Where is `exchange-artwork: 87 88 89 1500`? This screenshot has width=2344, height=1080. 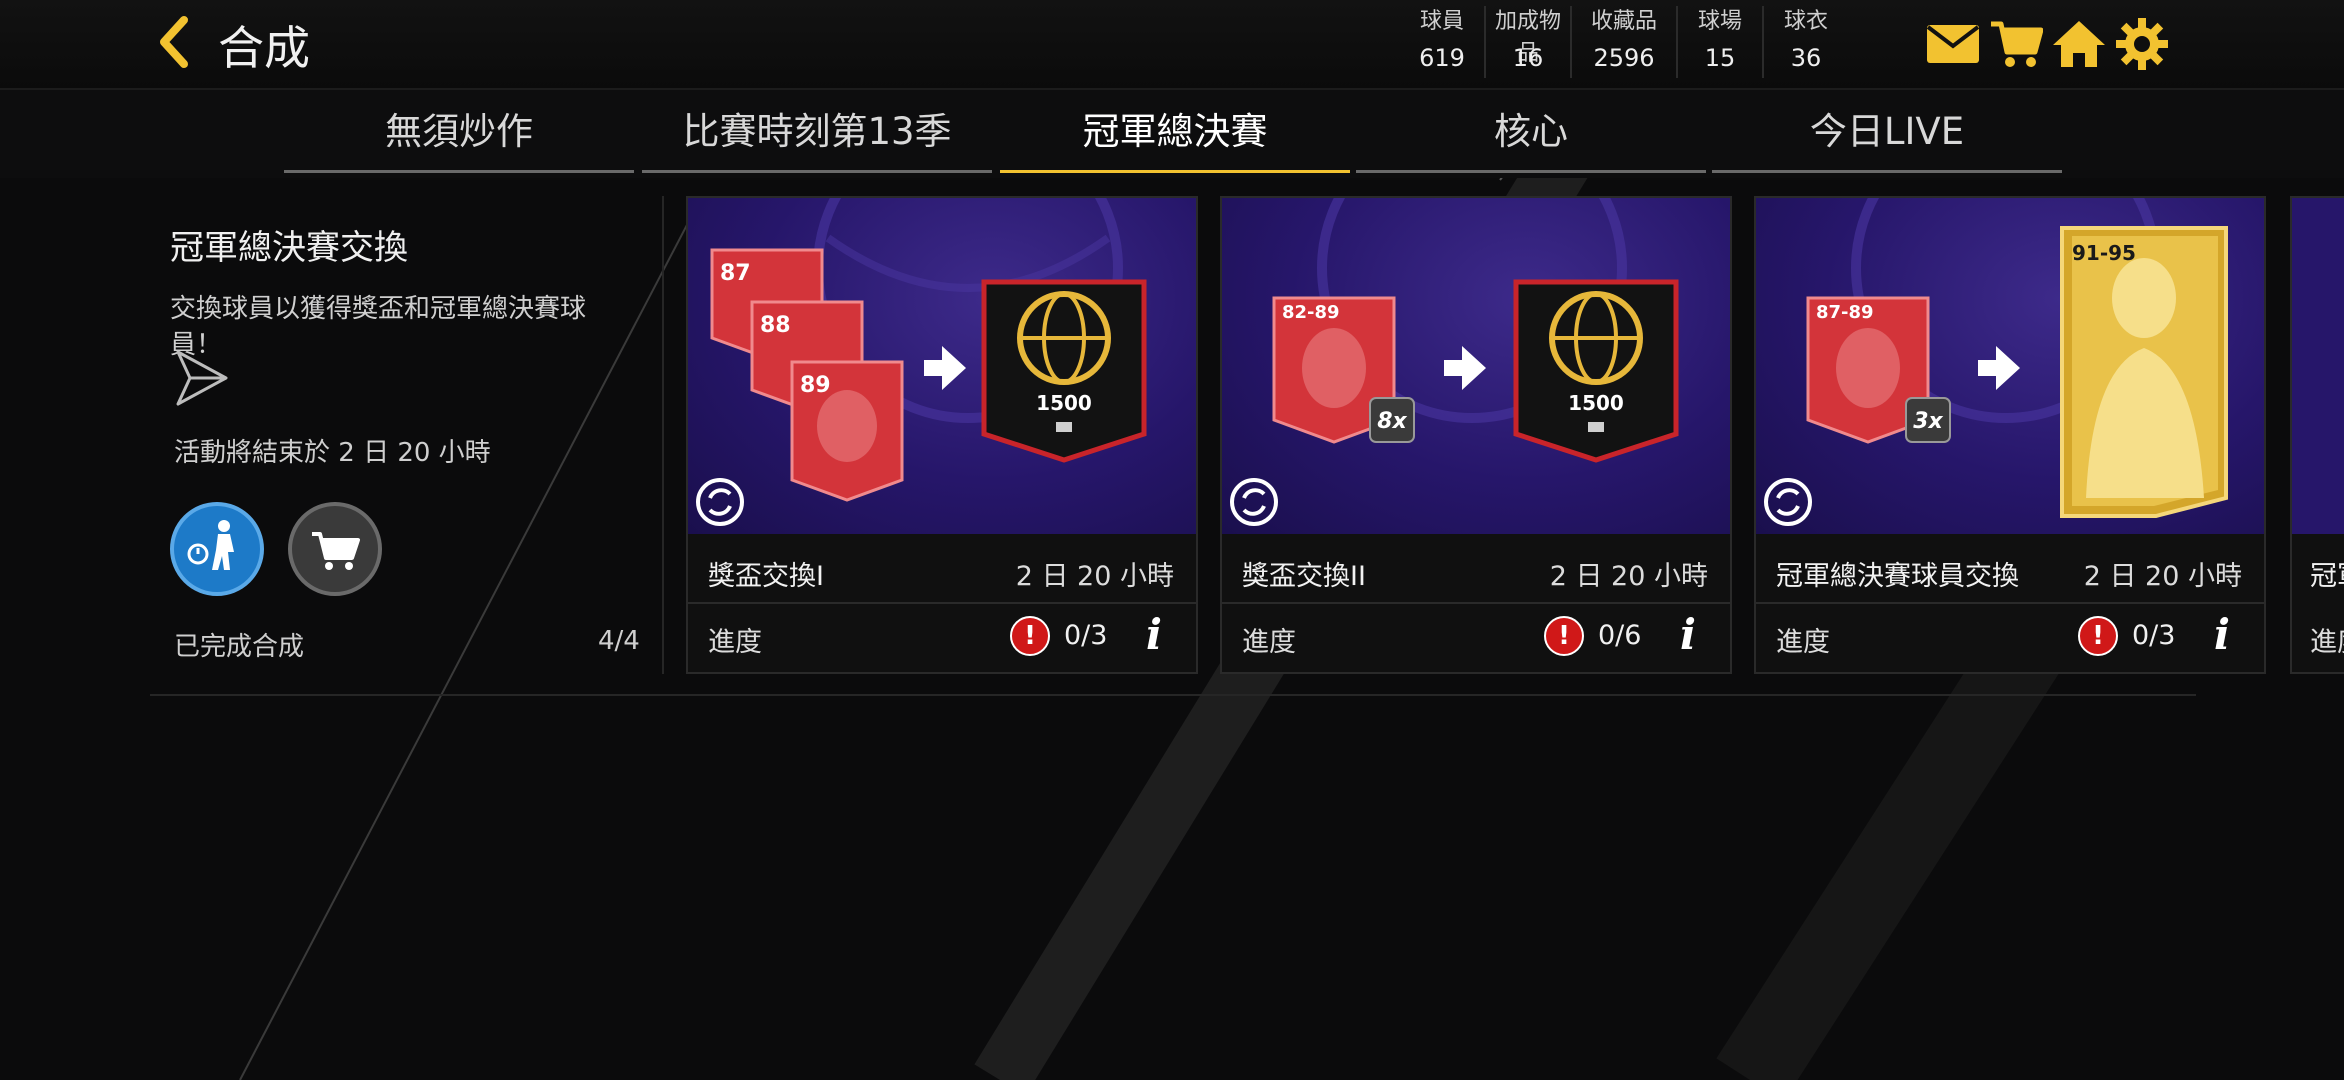
exchange-artwork: 87 88 89 1500 is located at coordinates (942, 366).